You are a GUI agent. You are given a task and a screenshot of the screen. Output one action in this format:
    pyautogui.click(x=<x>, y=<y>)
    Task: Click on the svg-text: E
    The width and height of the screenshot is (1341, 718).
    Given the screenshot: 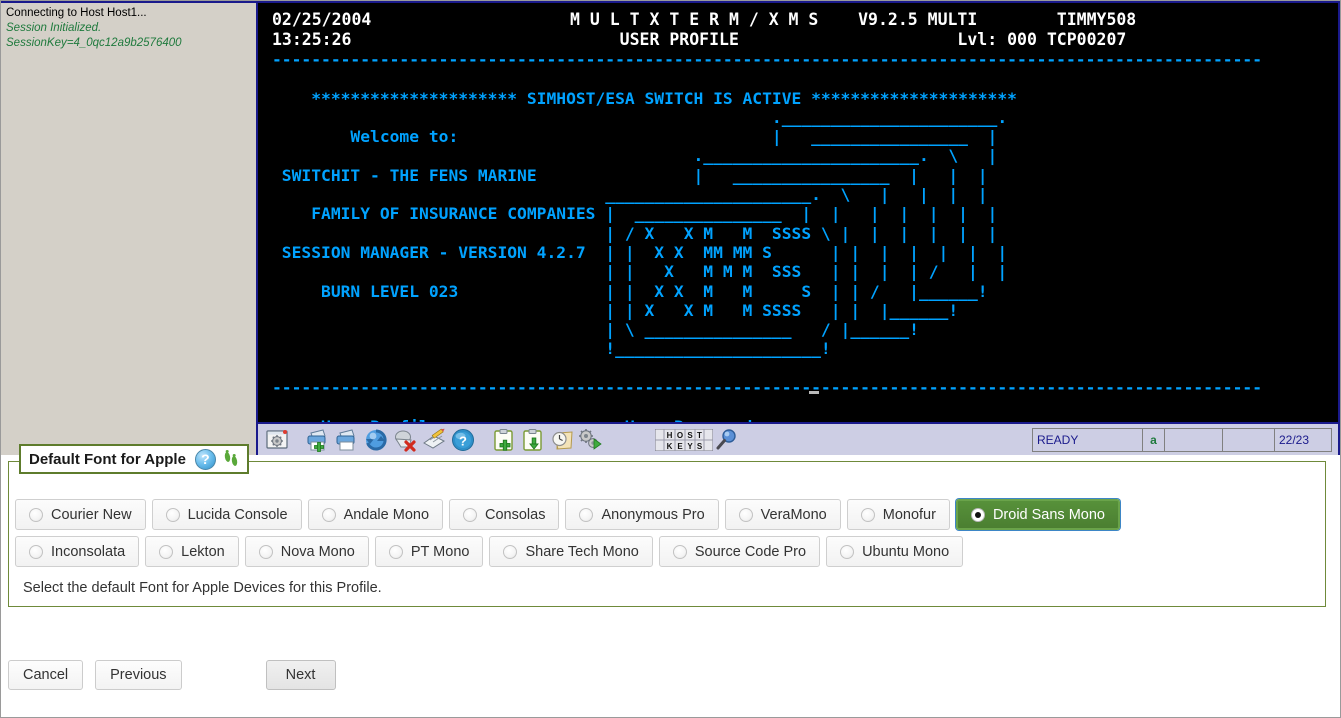 What is the action you would take?
    pyautogui.click(x=680, y=446)
    